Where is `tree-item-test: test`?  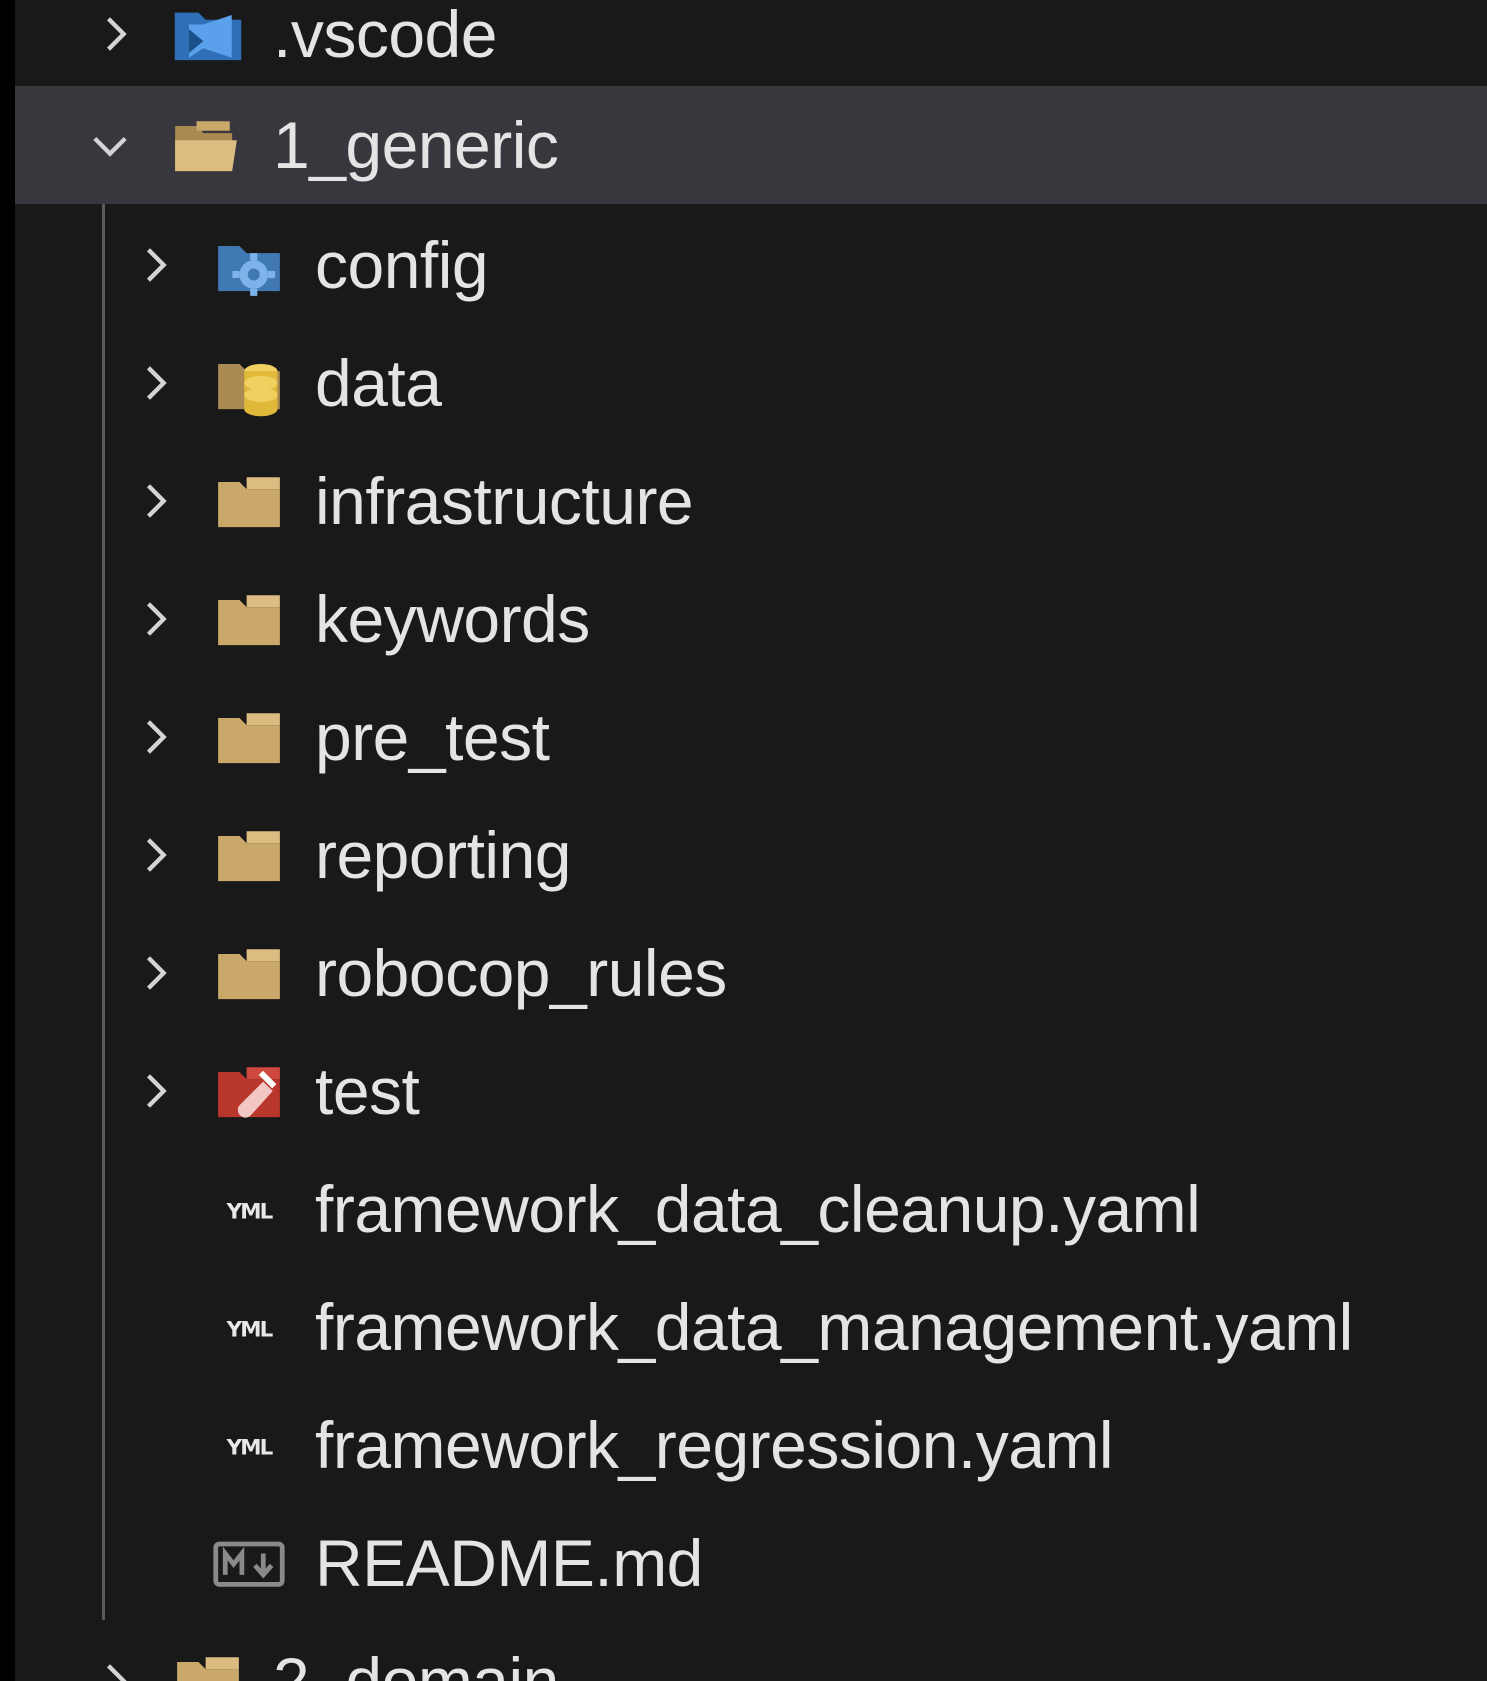 tree-item-test: test is located at coordinates (751, 1091).